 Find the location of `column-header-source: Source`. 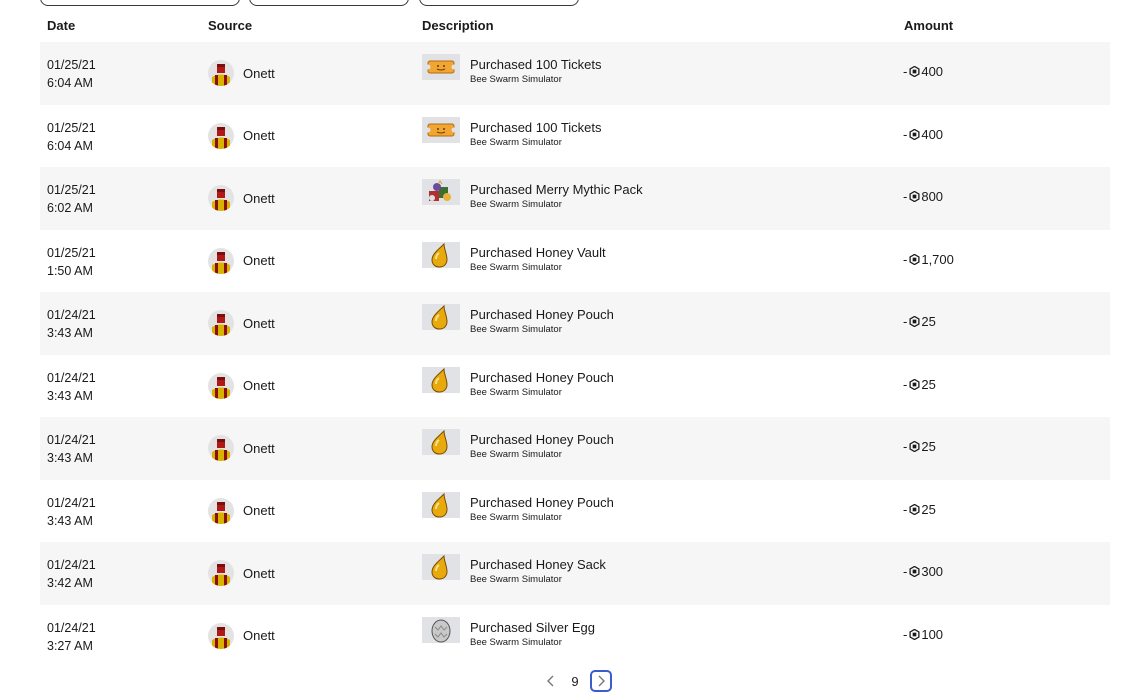

column-header-source: Source is located at coordinates (230, 25).